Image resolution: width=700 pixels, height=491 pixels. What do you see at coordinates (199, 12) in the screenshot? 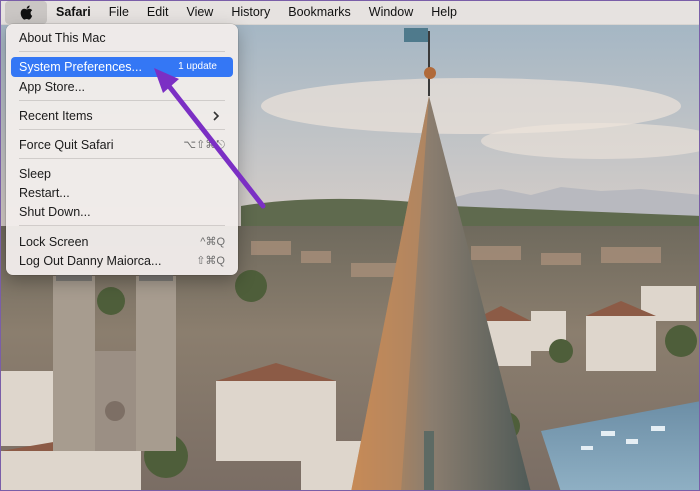
I see `menu-view: View` at bounding box center [199, 12].